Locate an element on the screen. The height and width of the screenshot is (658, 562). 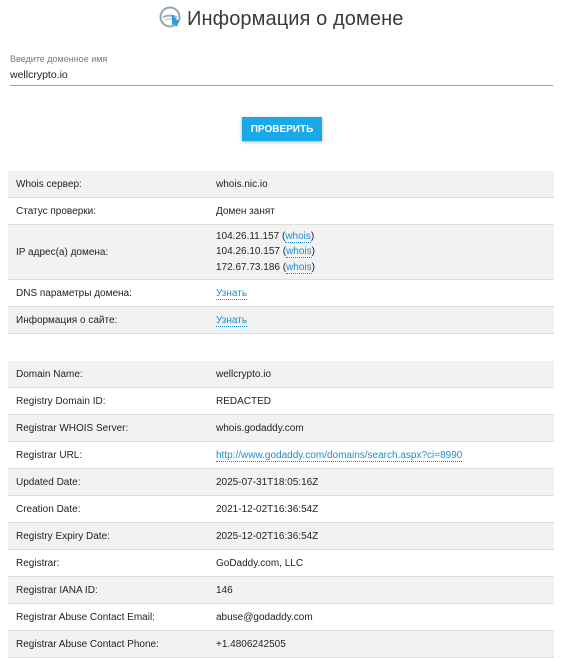
row-key: Updated Date: is located at coordinates (108, 482).